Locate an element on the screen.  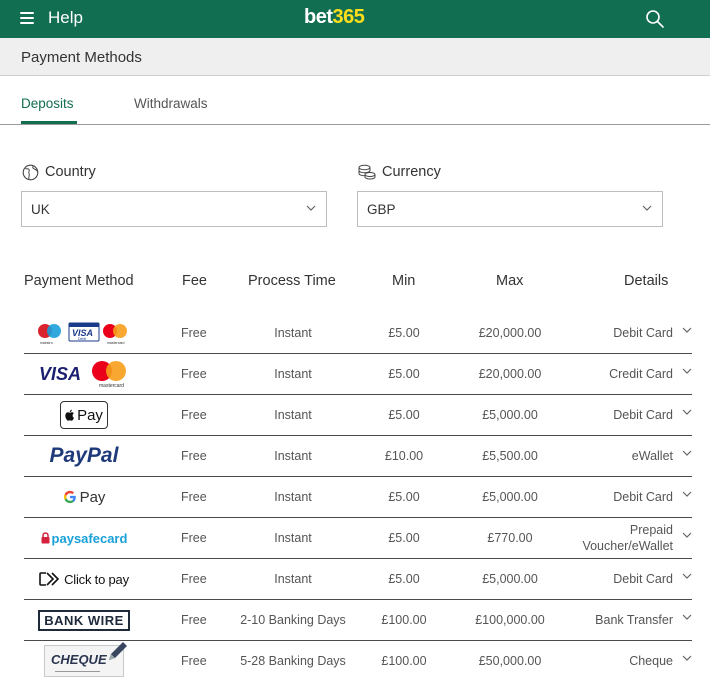
currency-select-value: GBP is located at coordinates (381, 209).